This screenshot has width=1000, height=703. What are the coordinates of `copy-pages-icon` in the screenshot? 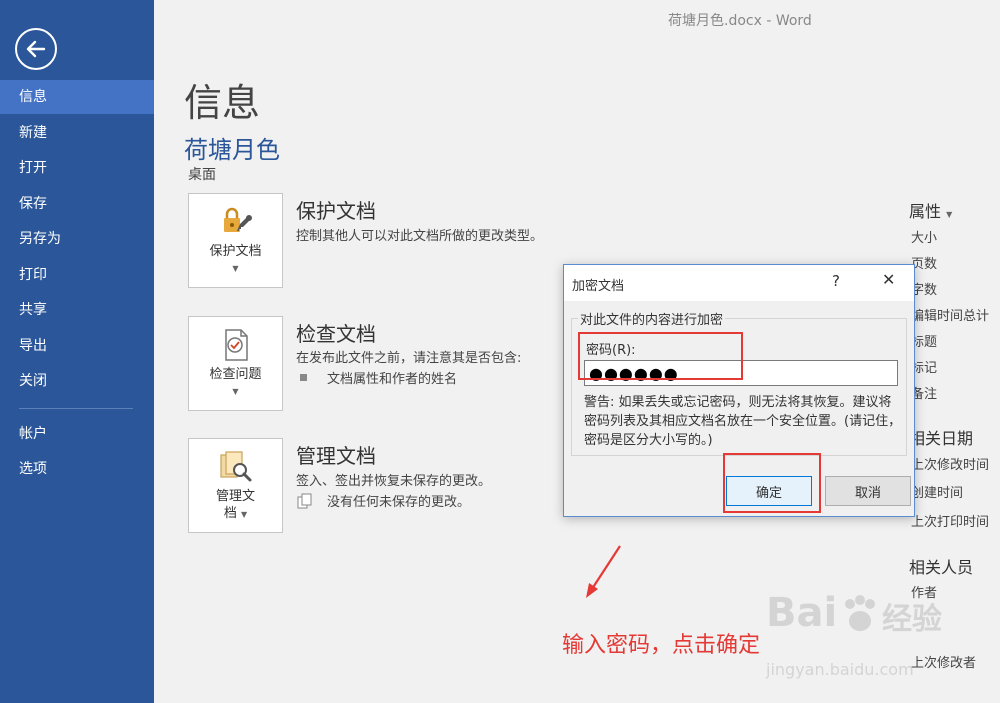 It's located at (304, 500).